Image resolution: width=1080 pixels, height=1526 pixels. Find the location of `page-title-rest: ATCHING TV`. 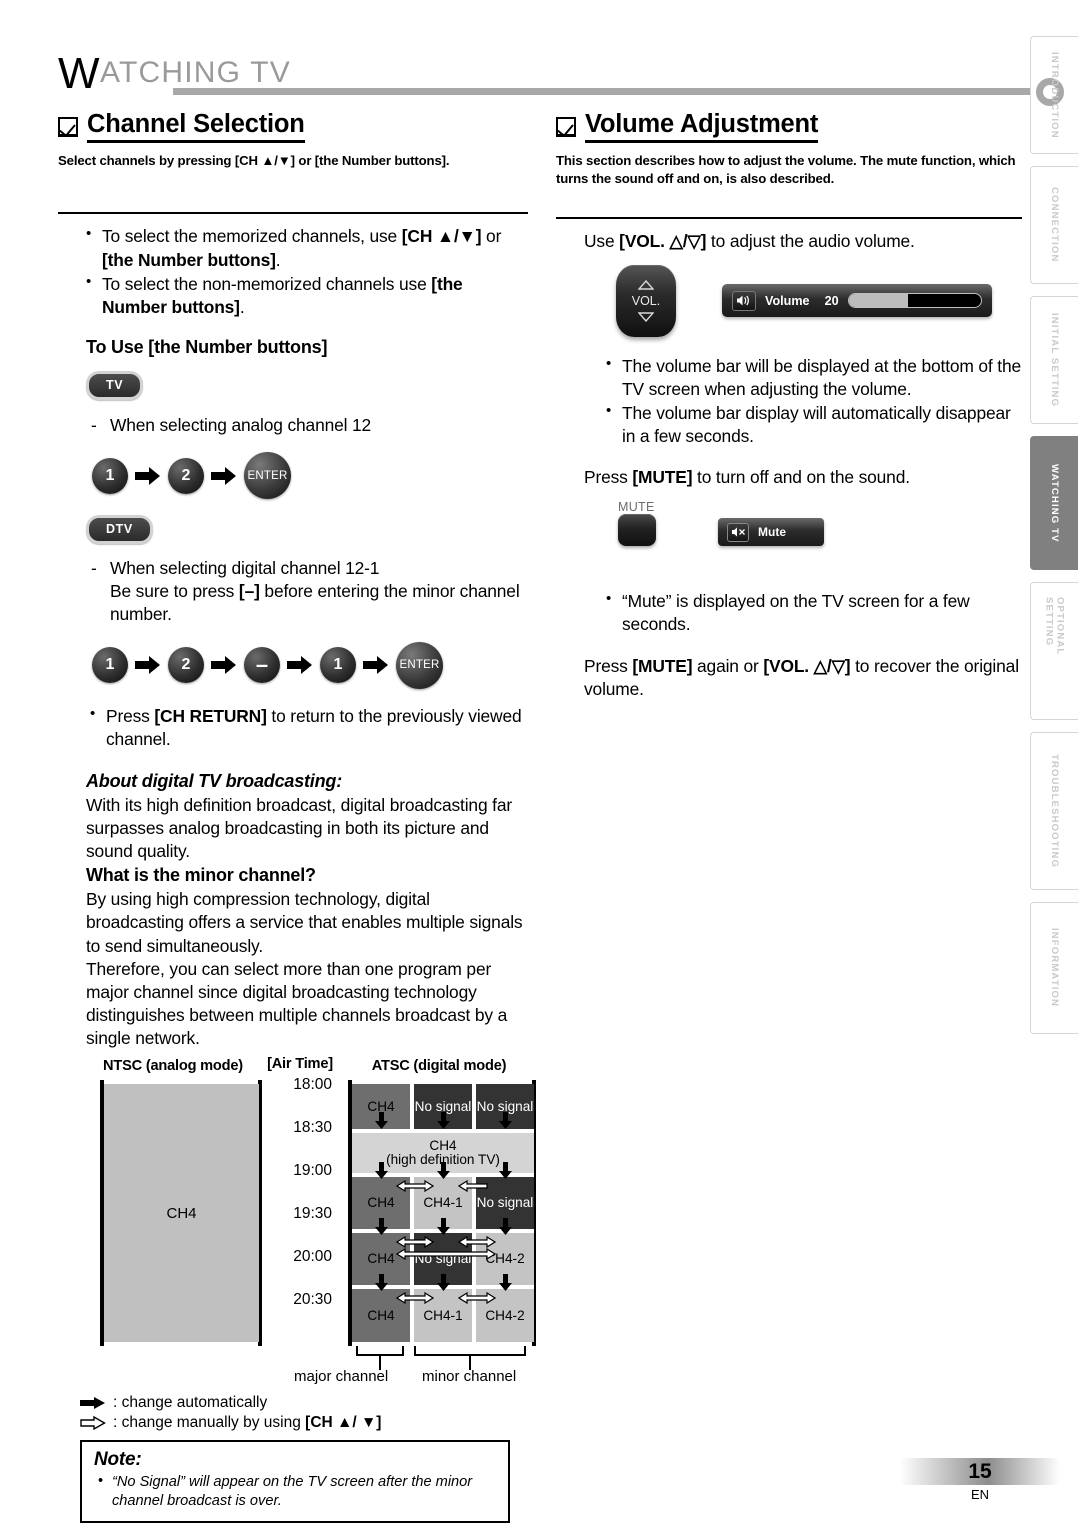

page-title-rest: ATCHING TV is located at coordinates (195, 72).